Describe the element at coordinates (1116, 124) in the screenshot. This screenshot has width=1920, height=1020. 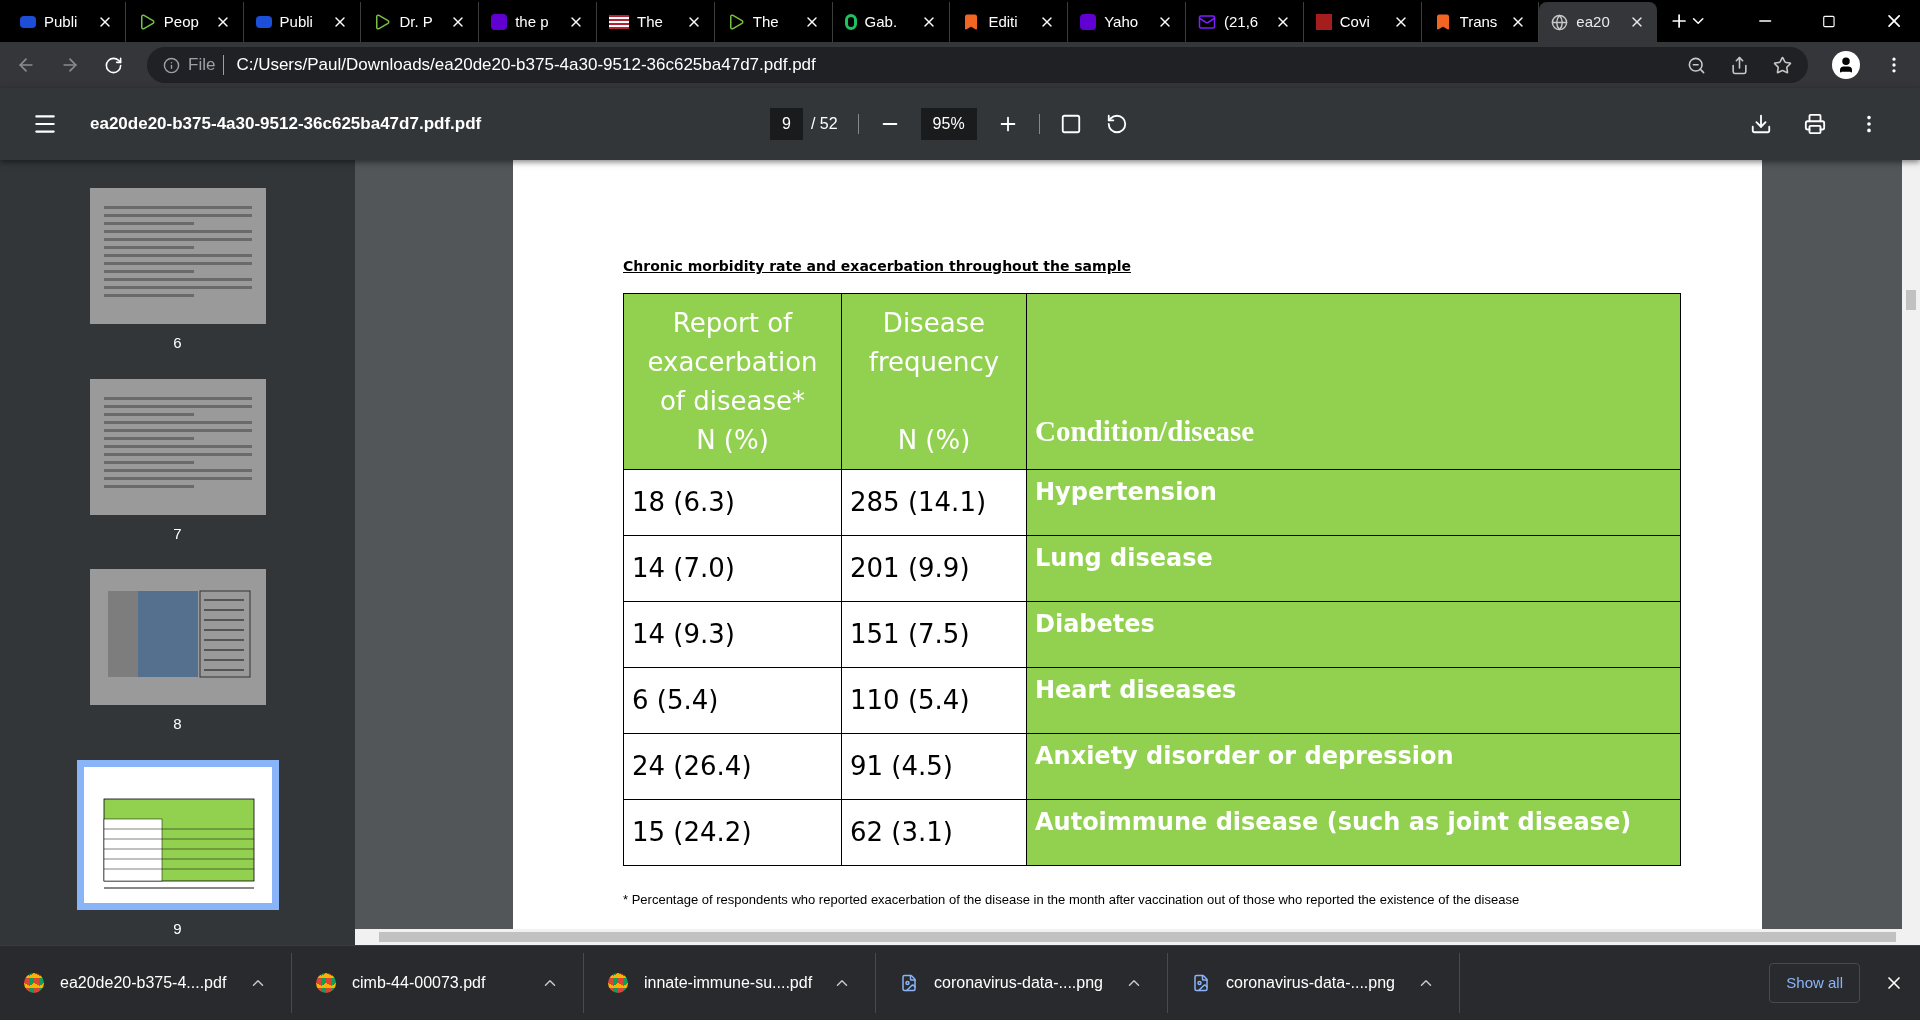
I see `rotate-icon` at that location.